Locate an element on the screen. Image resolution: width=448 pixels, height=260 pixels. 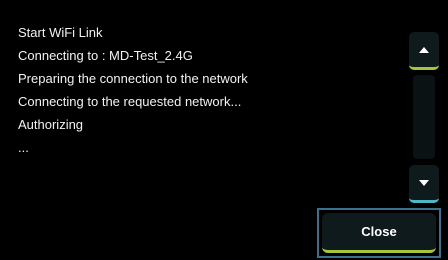
log-line: Connecting to : MD-Test_2.4G is located at coordinates (105, 55).